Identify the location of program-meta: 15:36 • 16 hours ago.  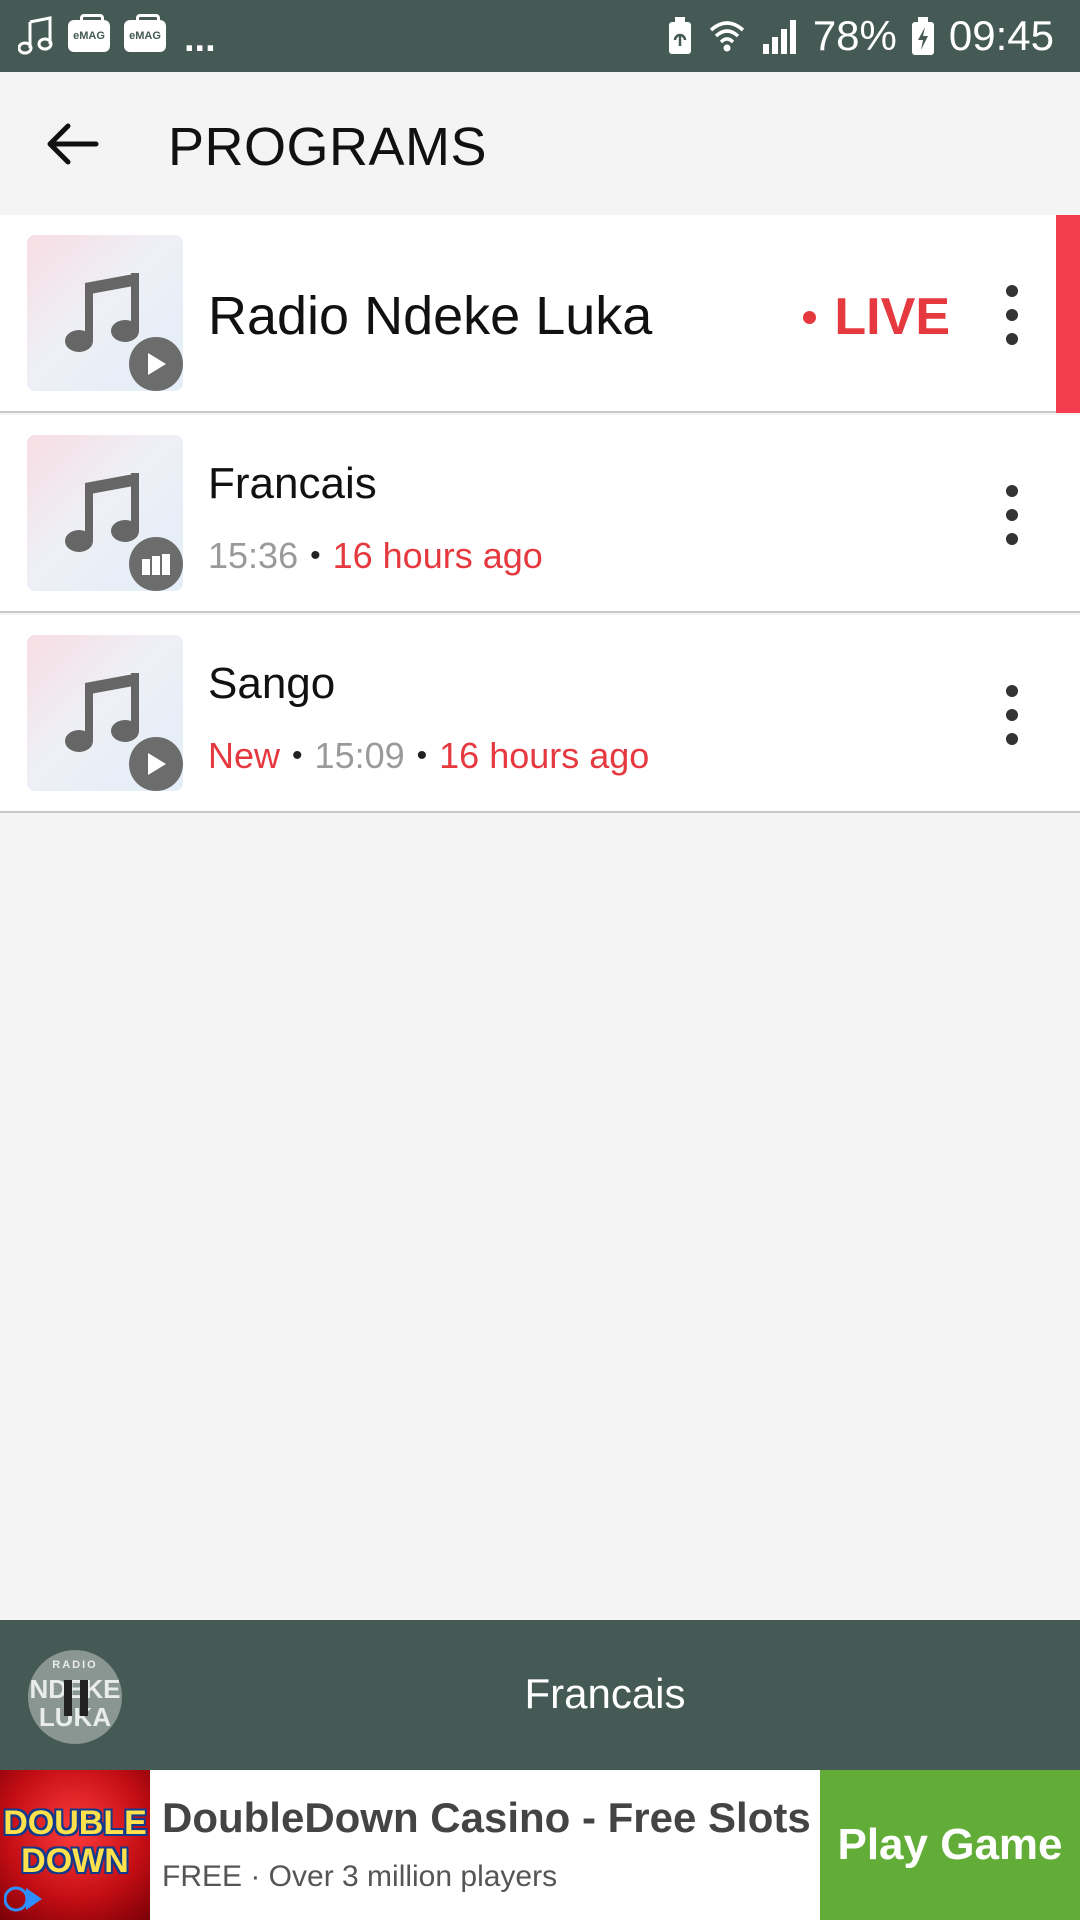
(375, 556).